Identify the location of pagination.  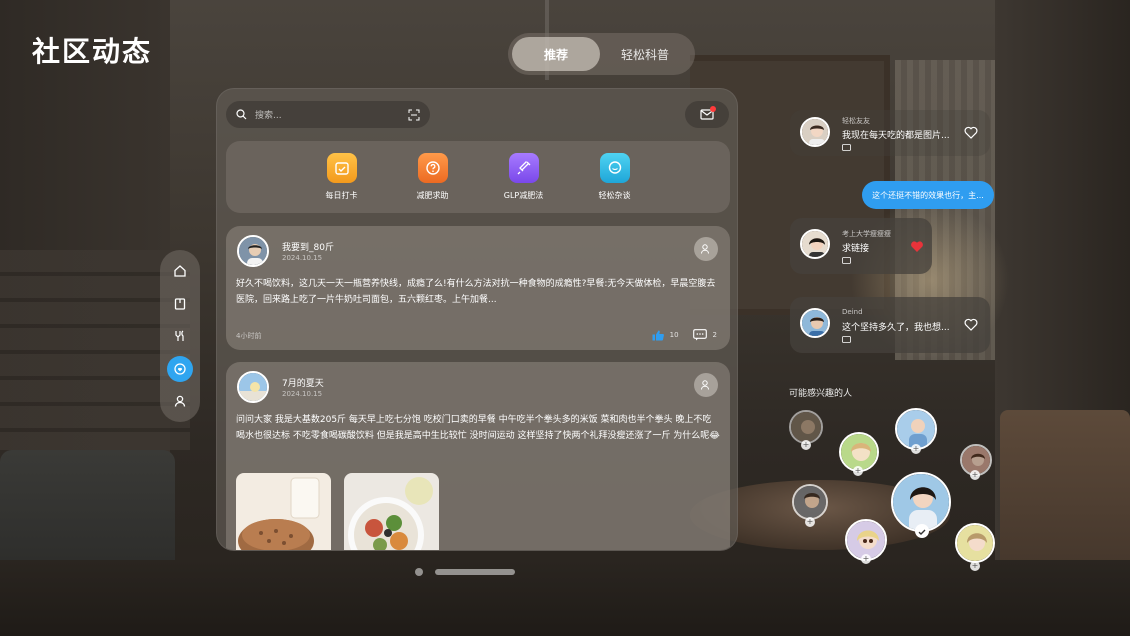
(465, 572).